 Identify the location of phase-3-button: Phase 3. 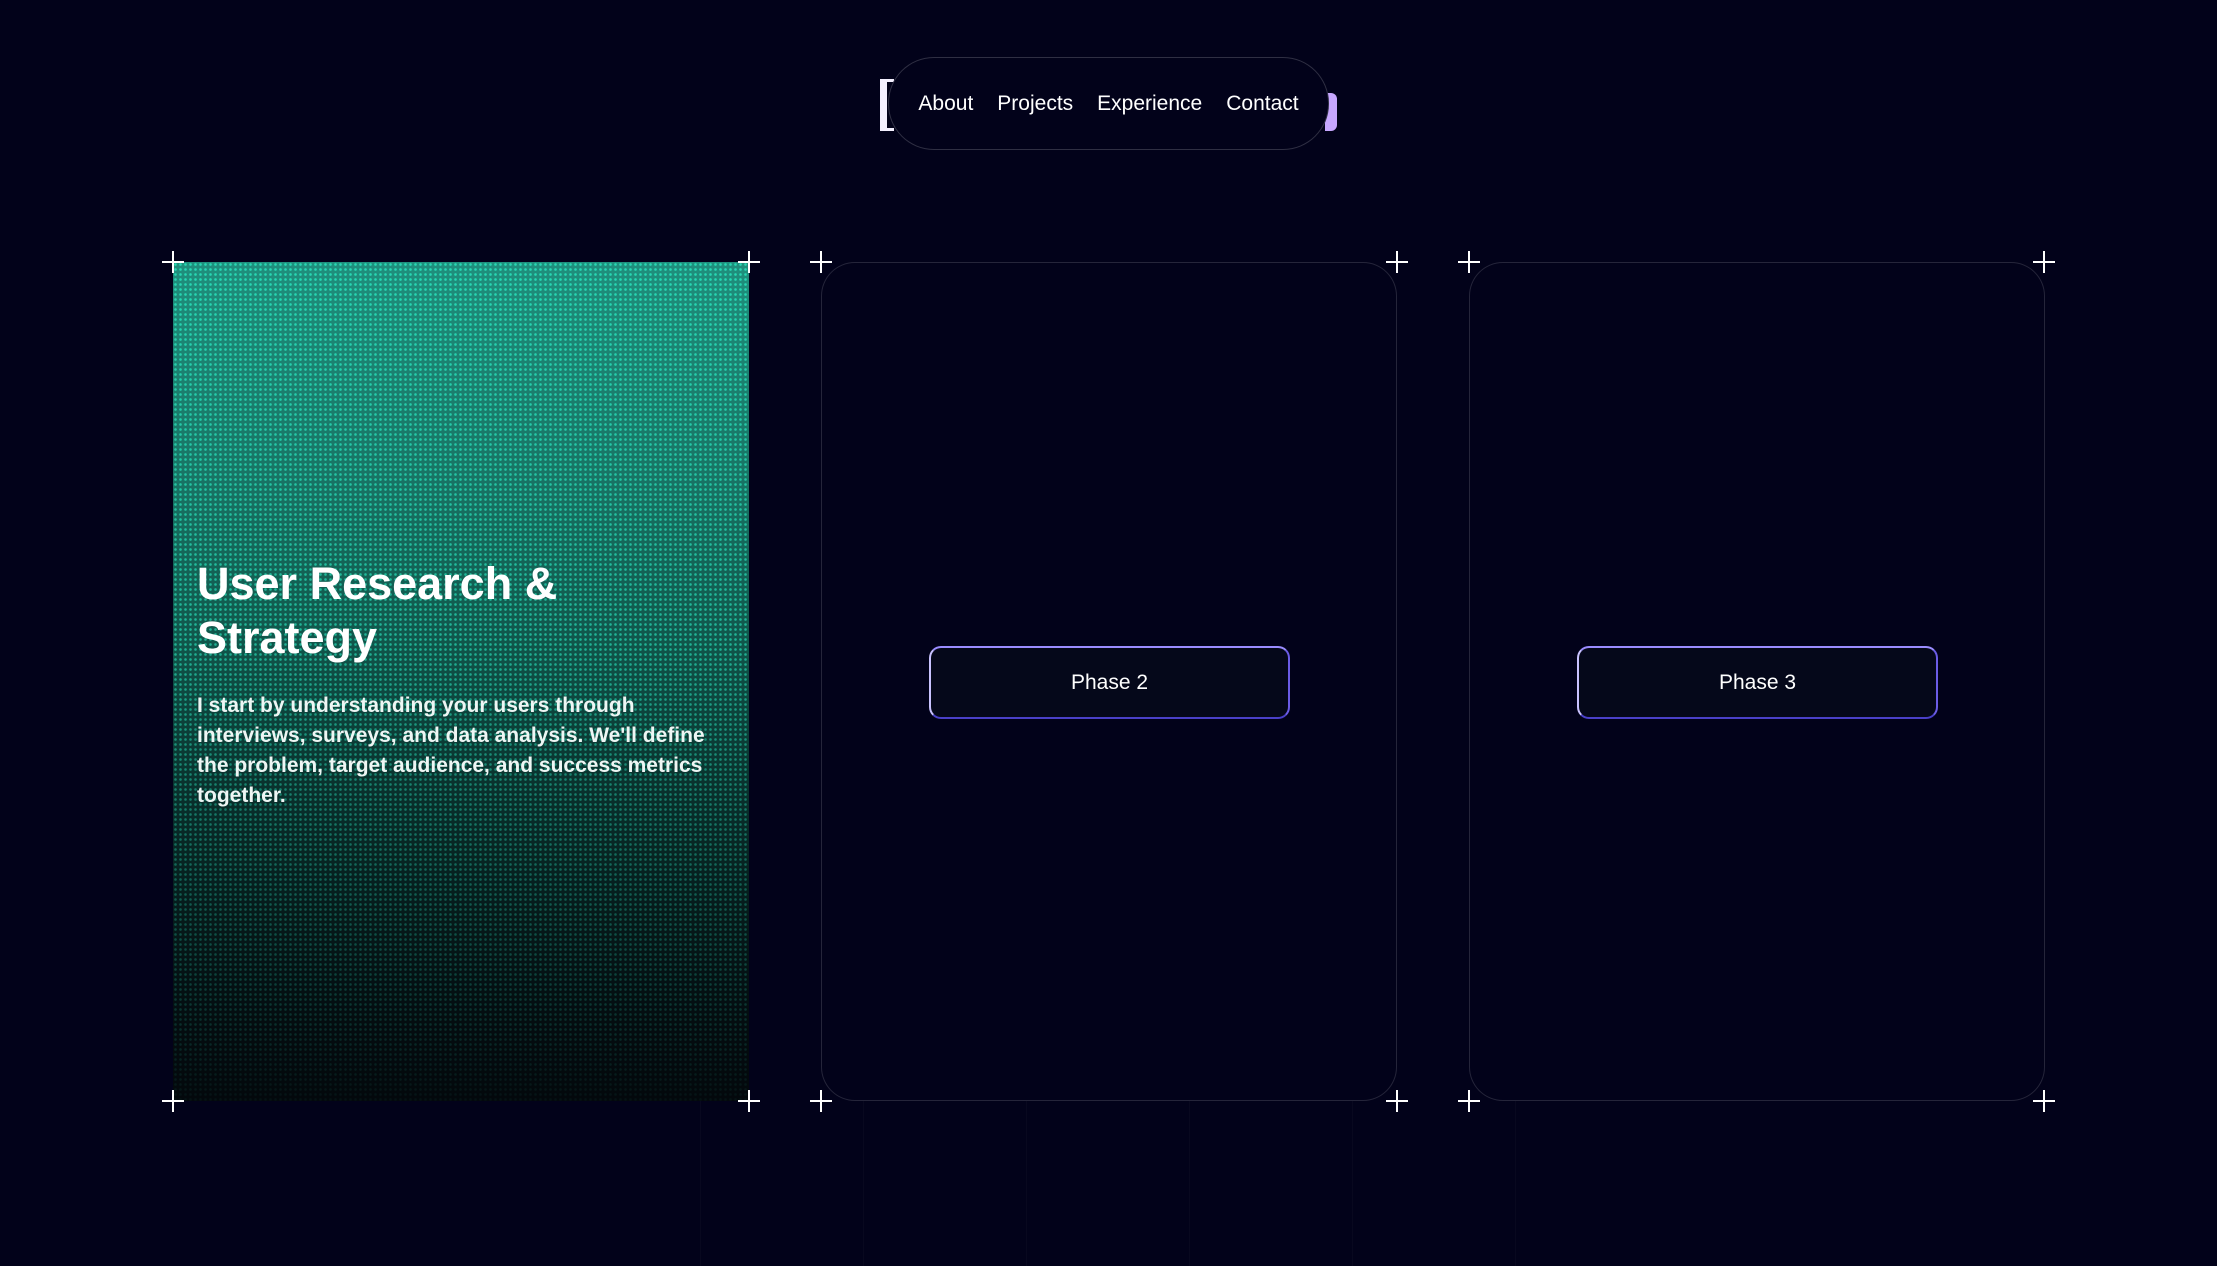
(1757, 682).